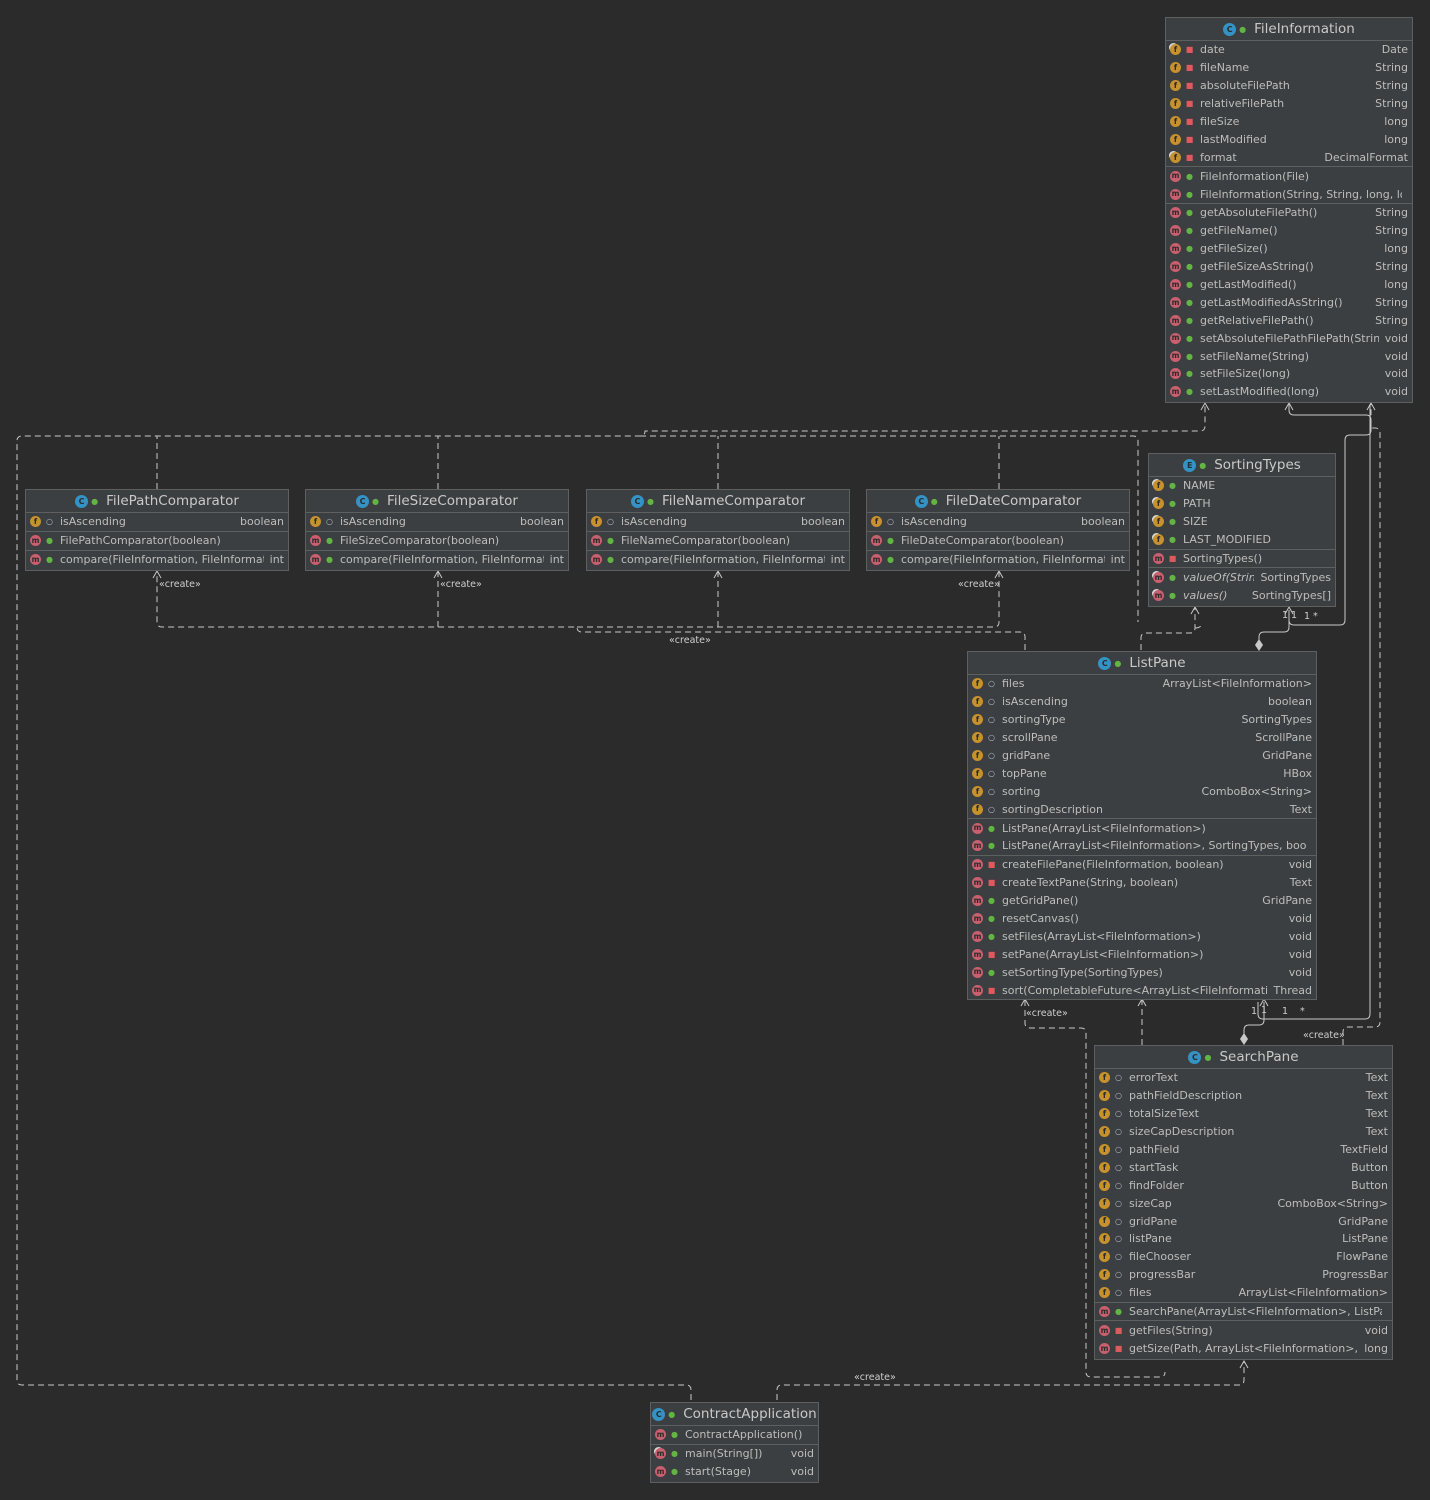  Describe the element at coordinates (1289, 320) in the screenshot. I see `method-row: m ● getRelativeFilePath() String` at that location.